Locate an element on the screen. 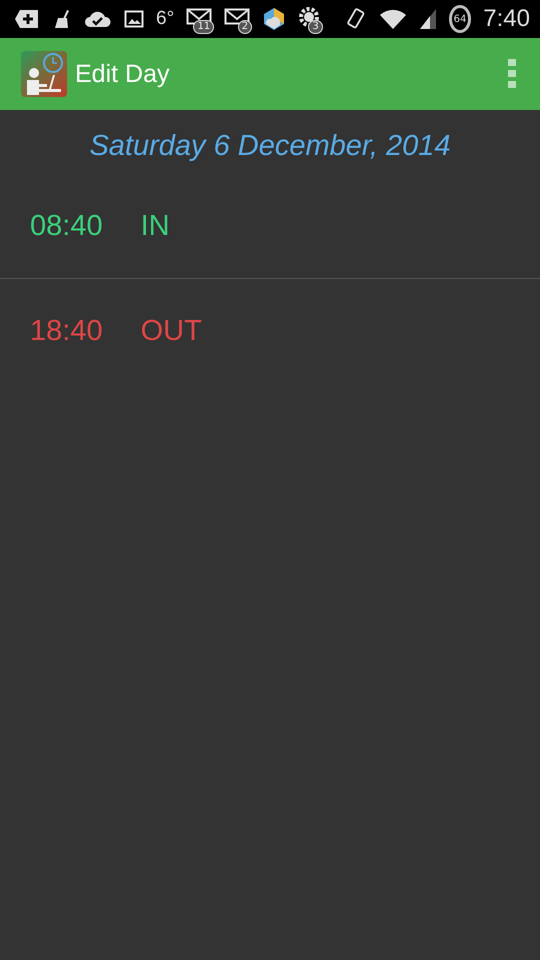  clock-time: 7:40 is located at coordinates (506, 19).